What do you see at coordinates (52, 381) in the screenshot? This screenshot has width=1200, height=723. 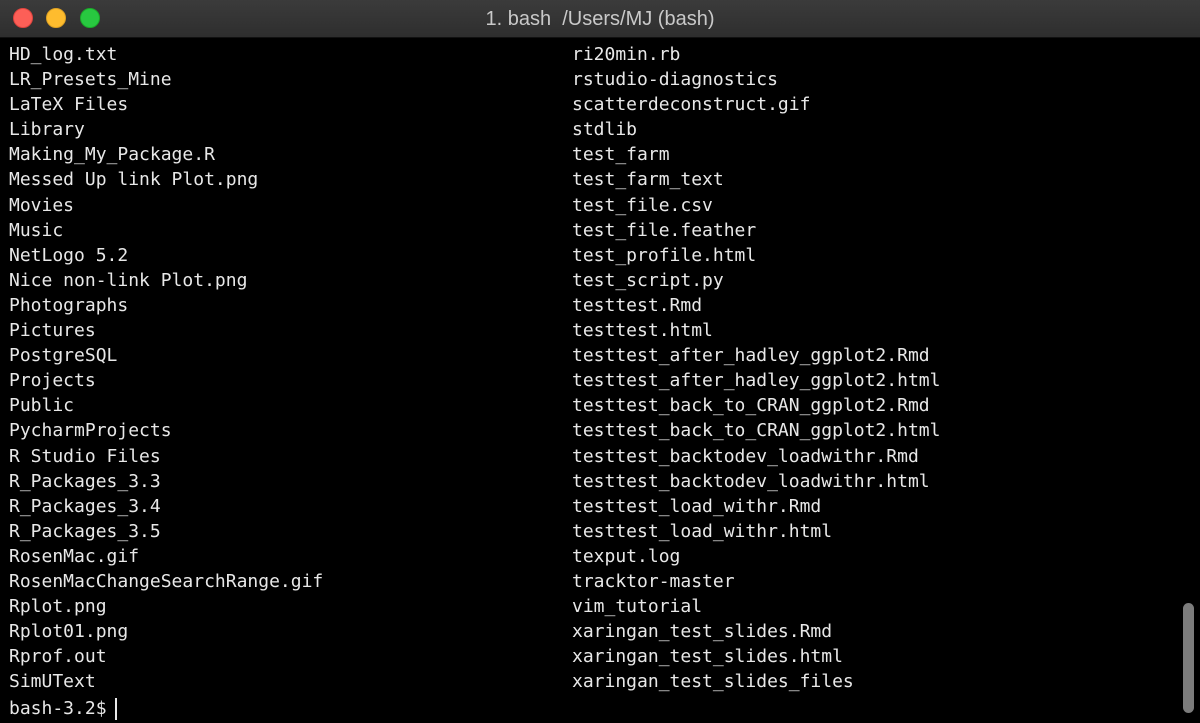 I see `file-entry: Projects` at bounding box center [52, 381].